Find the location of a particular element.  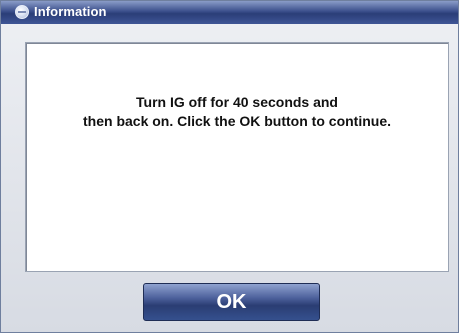

ok-button: OK is located at coordinates (231, 302).